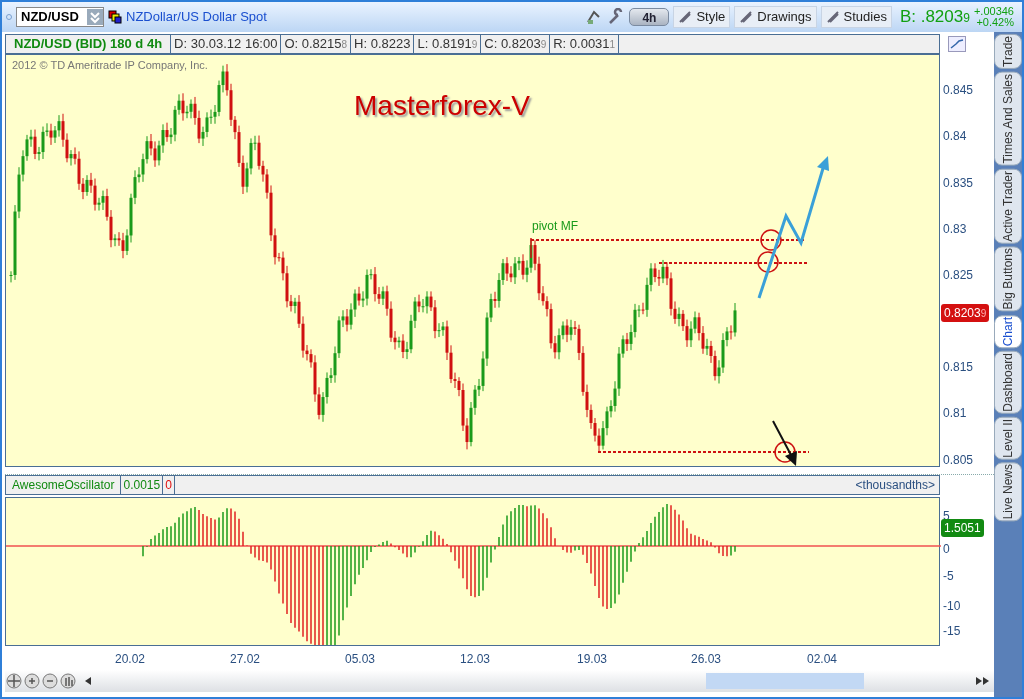 Image resolution: width=1024 pixels, height=699 pixels. What do you see at coordinates (983, 681) in the screenshot?
I see `scroll-right-icon` at bounding box center [983, 681].